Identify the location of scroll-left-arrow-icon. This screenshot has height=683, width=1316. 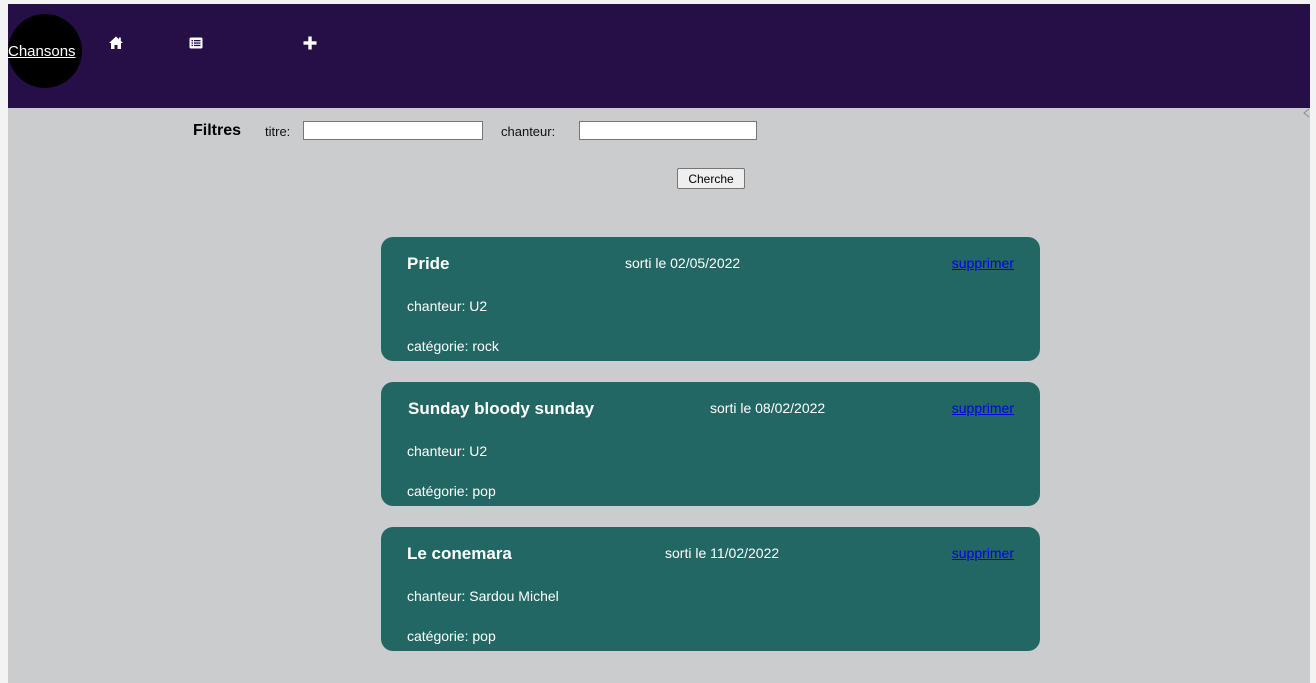
(1306, 113).